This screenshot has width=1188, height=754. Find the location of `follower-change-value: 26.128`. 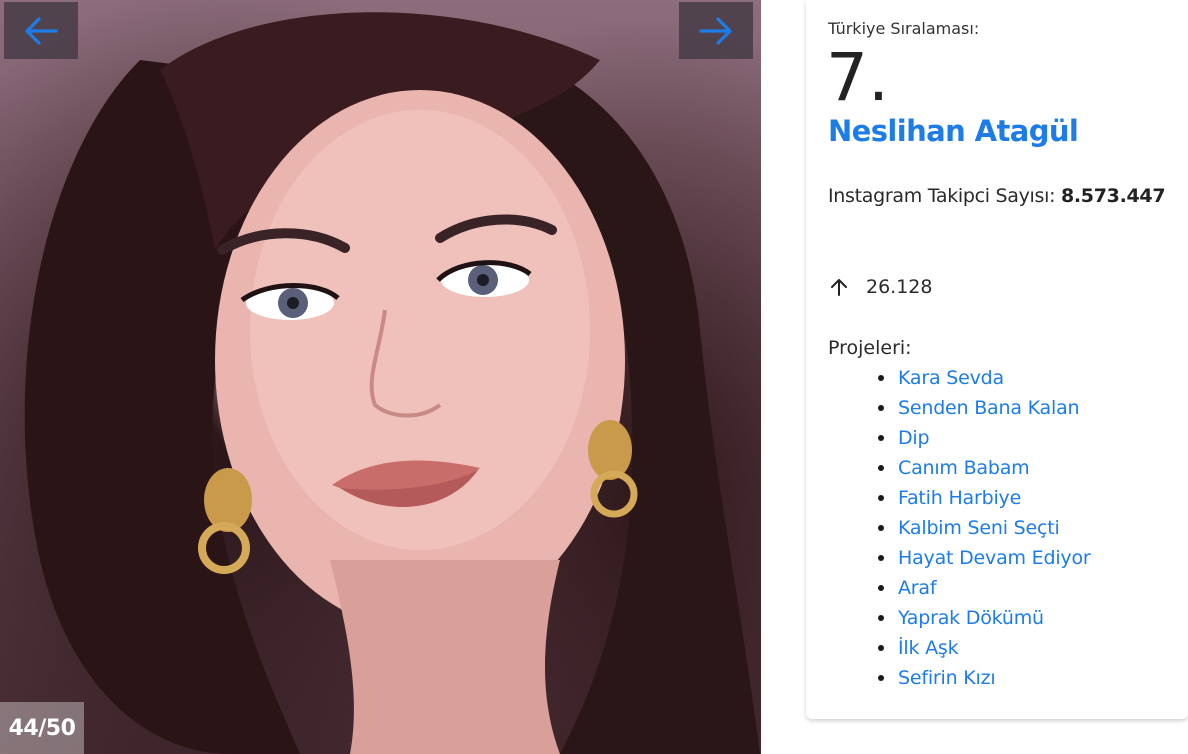

follower-change-value: 26.128 is located at coordinates (899, 287).